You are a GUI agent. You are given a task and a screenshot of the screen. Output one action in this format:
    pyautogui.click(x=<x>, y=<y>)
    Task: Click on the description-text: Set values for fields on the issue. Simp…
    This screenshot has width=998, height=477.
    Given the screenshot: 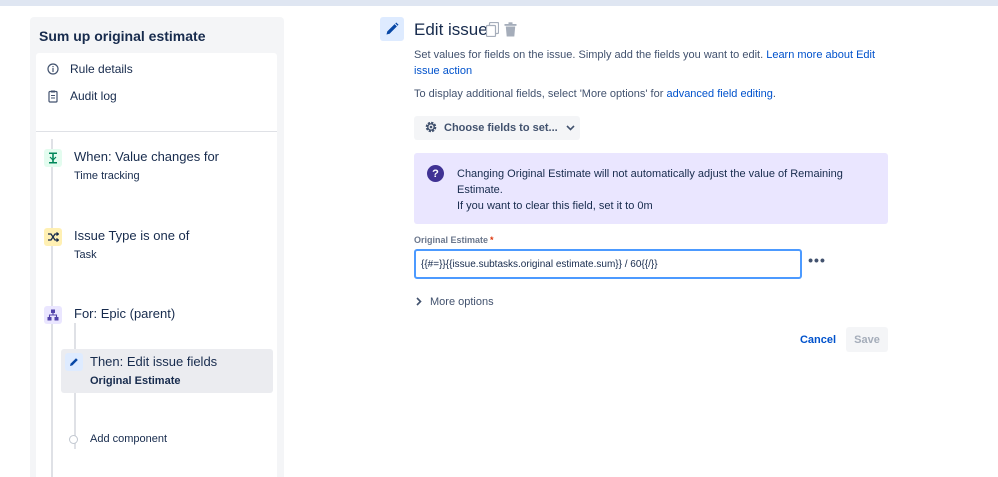 What is the action you would take?
    pyautogui.click(x=589, y=55)
    